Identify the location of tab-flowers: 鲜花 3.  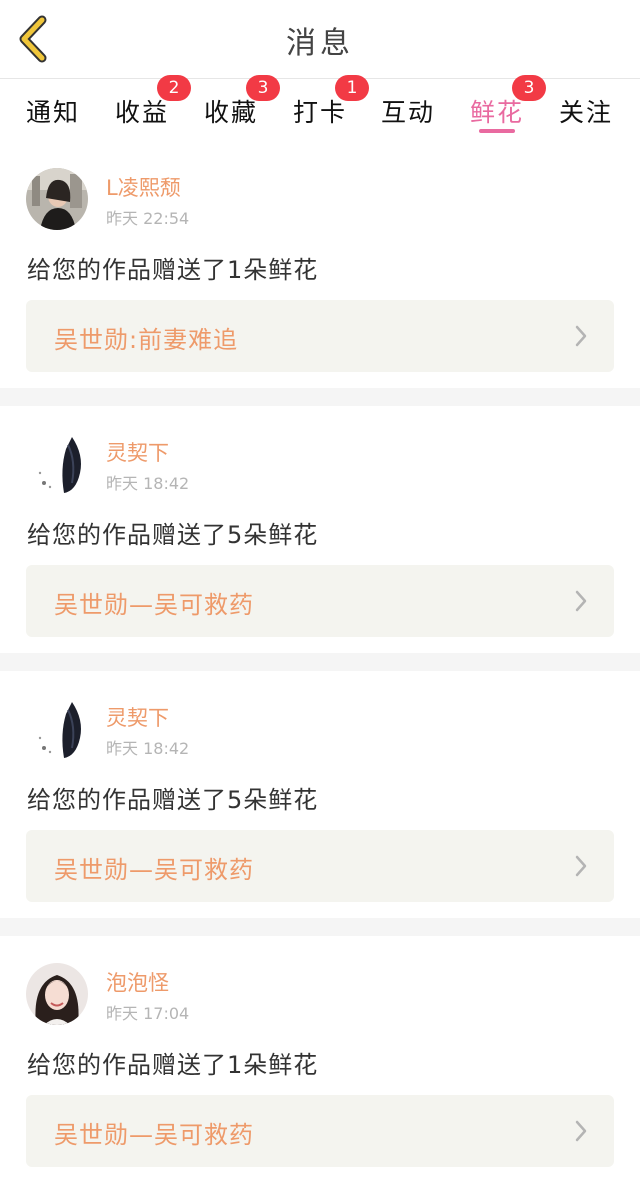
(504, 106).